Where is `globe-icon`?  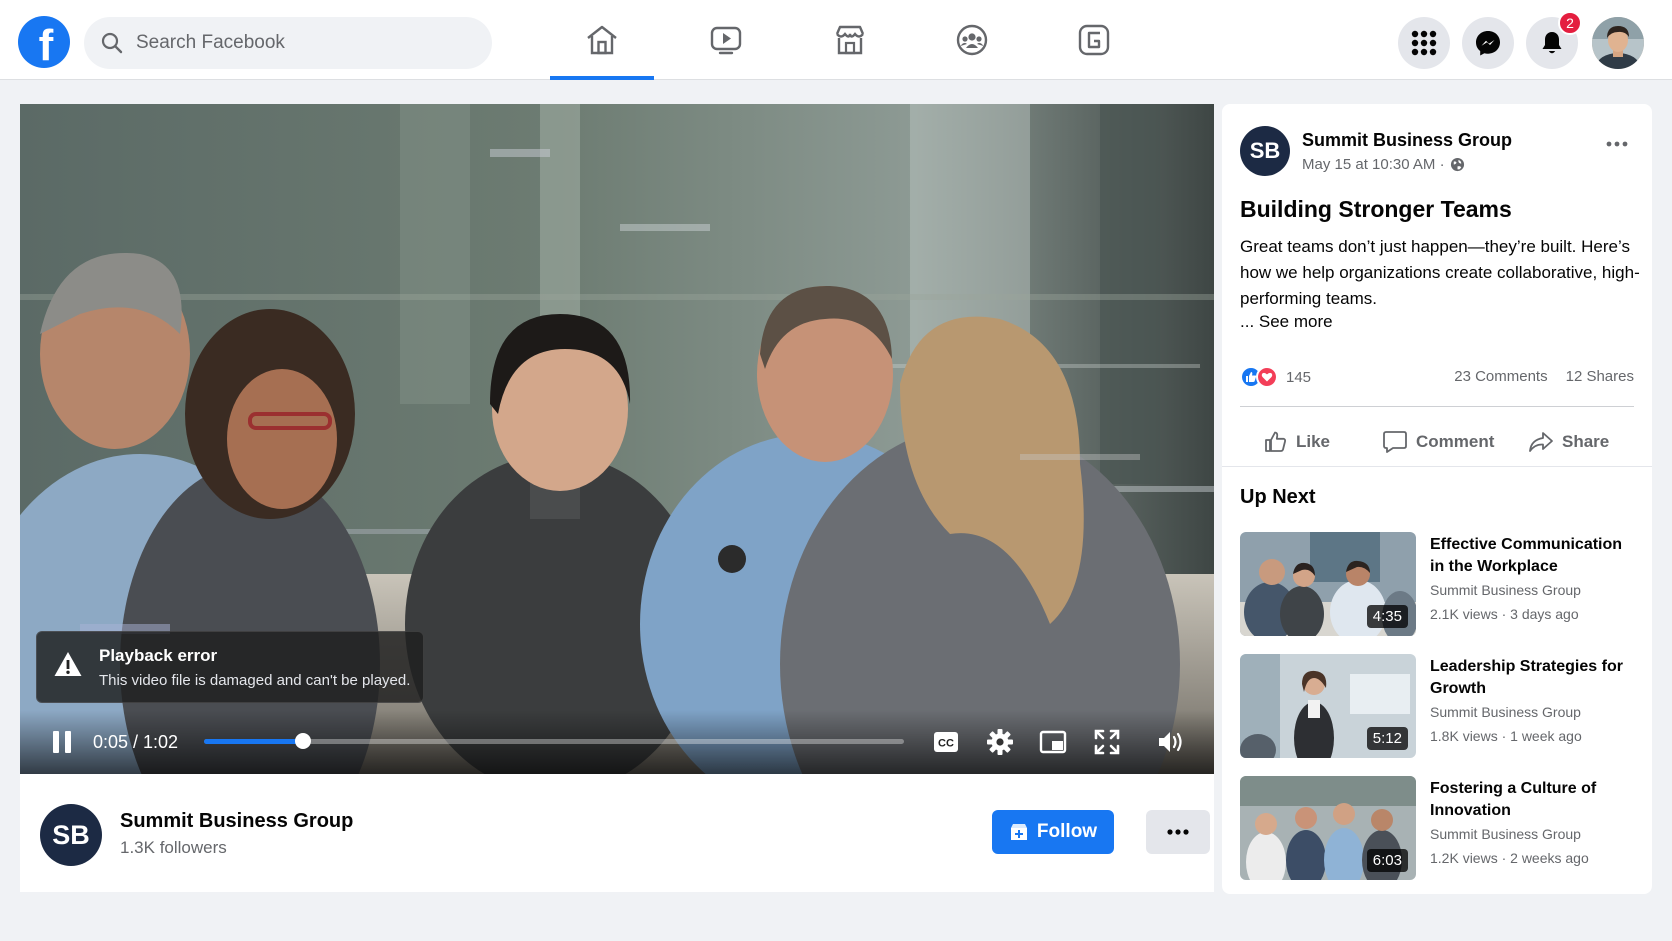 globe-icon is located at coordinates (1457, 164).